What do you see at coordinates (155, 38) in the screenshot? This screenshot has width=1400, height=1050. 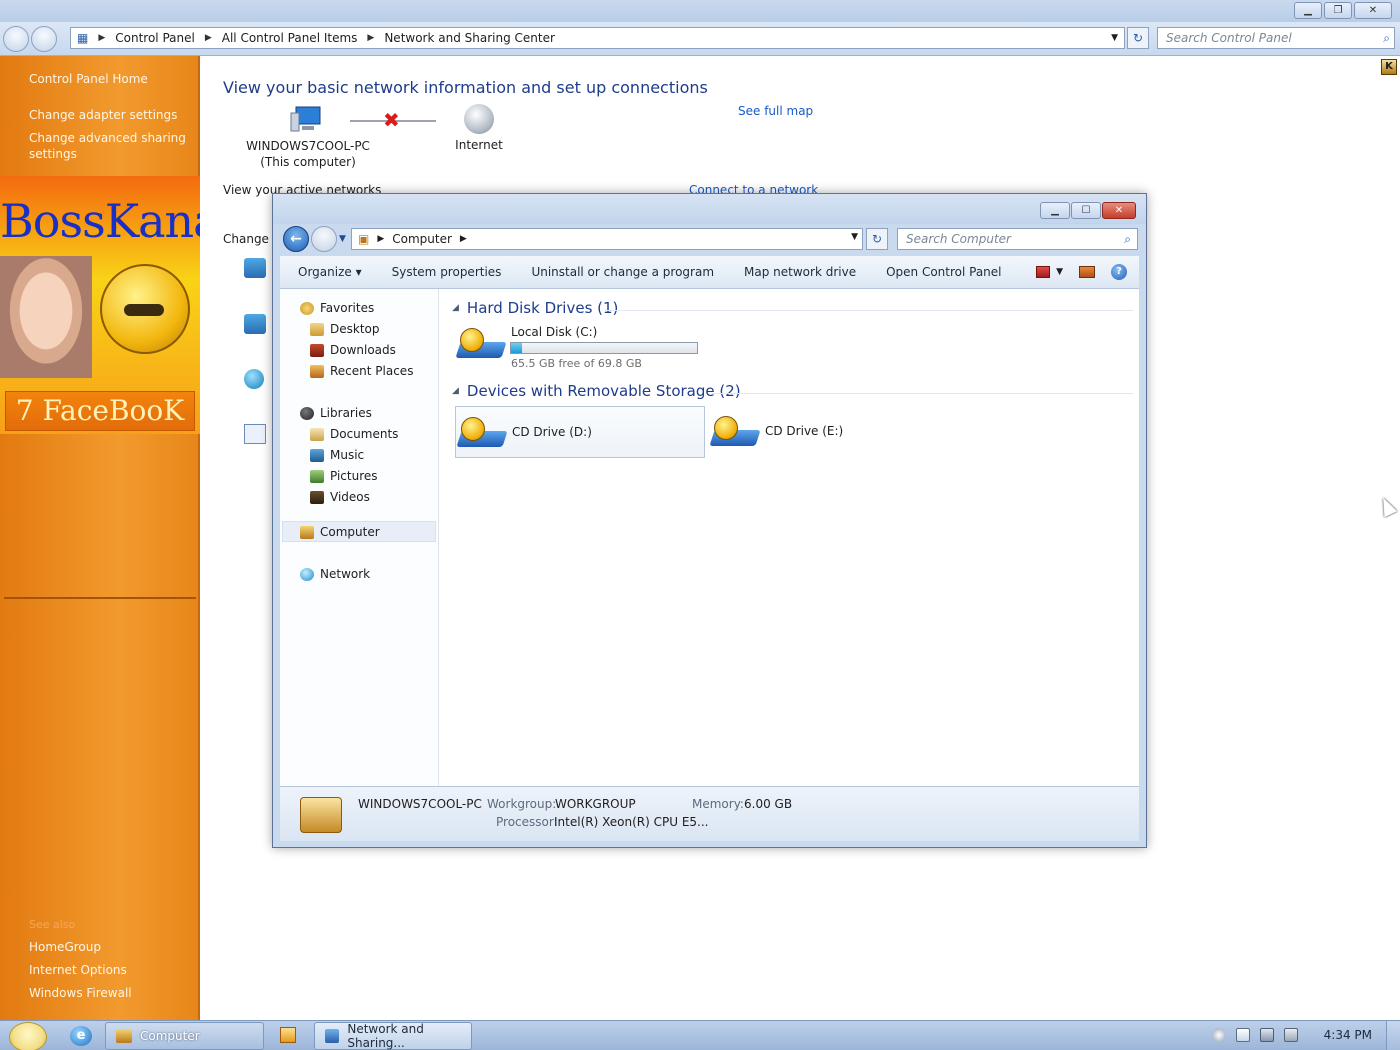 I see `breadcrumb-control-panel: Control Panel` at bounding box center [155, 38].